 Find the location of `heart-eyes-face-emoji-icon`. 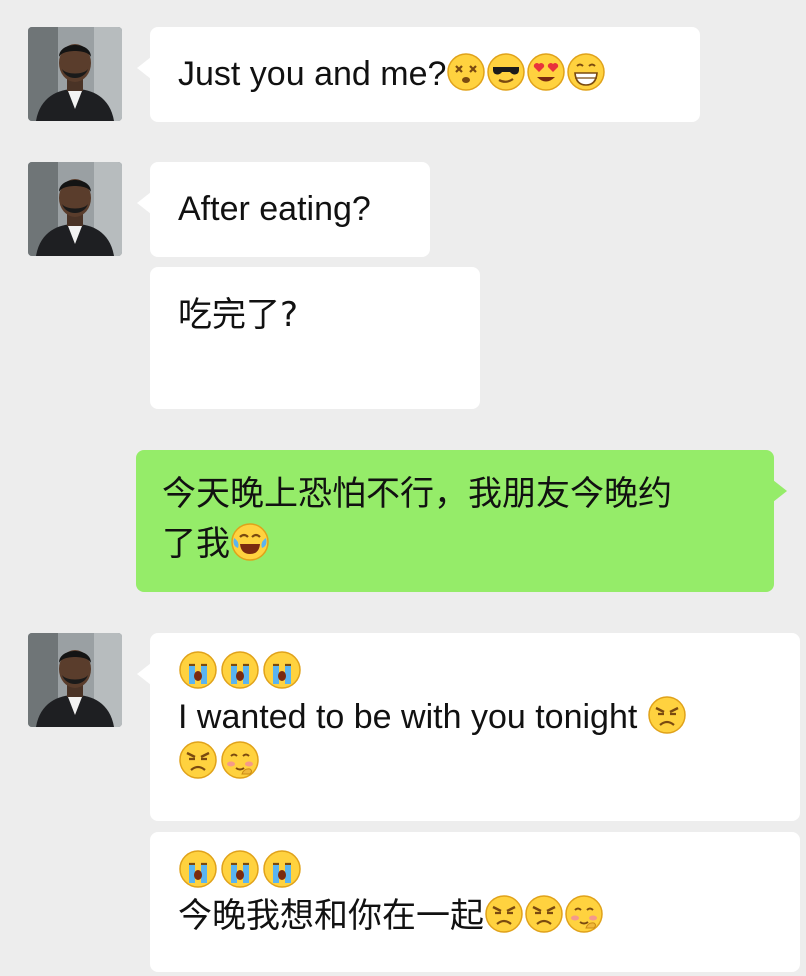

heart-eyes-face-emoji-icon is located at coordinates (546, 72).